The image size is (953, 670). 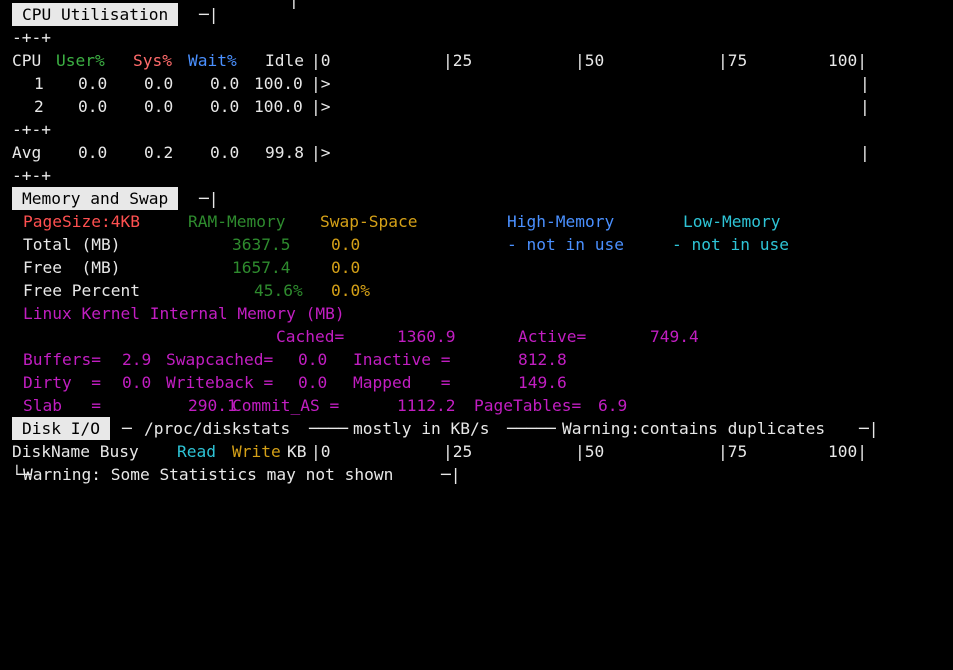 What do you see at coordinates (261, 244) in the screenshot?
I see `total-ram: 3637.5` at bounding box center [261, 244].